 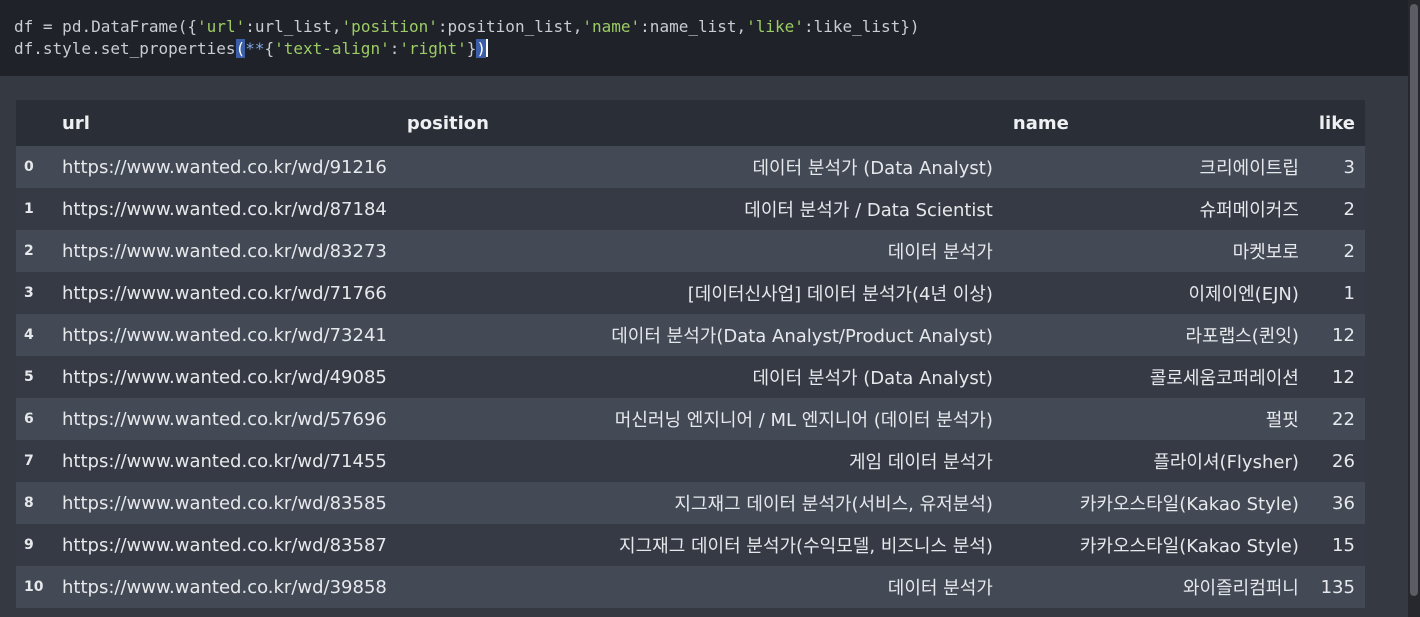 I want to click on url-cell: https://www.wanted.co.kr/wd/71455, so click(x=224, y=461).